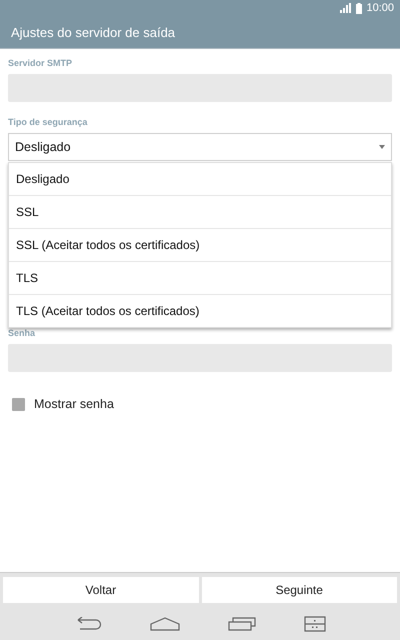  What do you see at coordinates (18, 404) in the screenshot?
I see `checkbox` at bounding box center [18, 404].